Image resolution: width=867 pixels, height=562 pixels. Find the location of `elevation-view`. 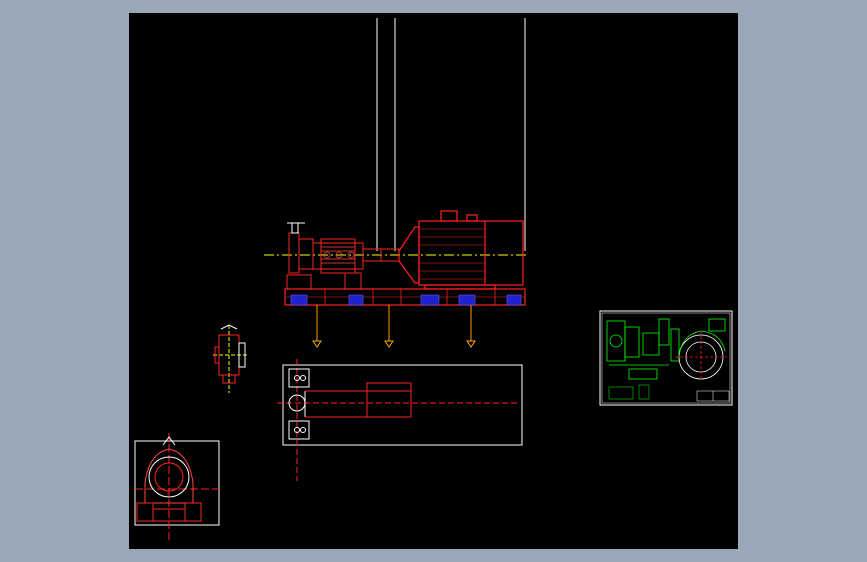

elevation-view is located at coordinates (396, 279).